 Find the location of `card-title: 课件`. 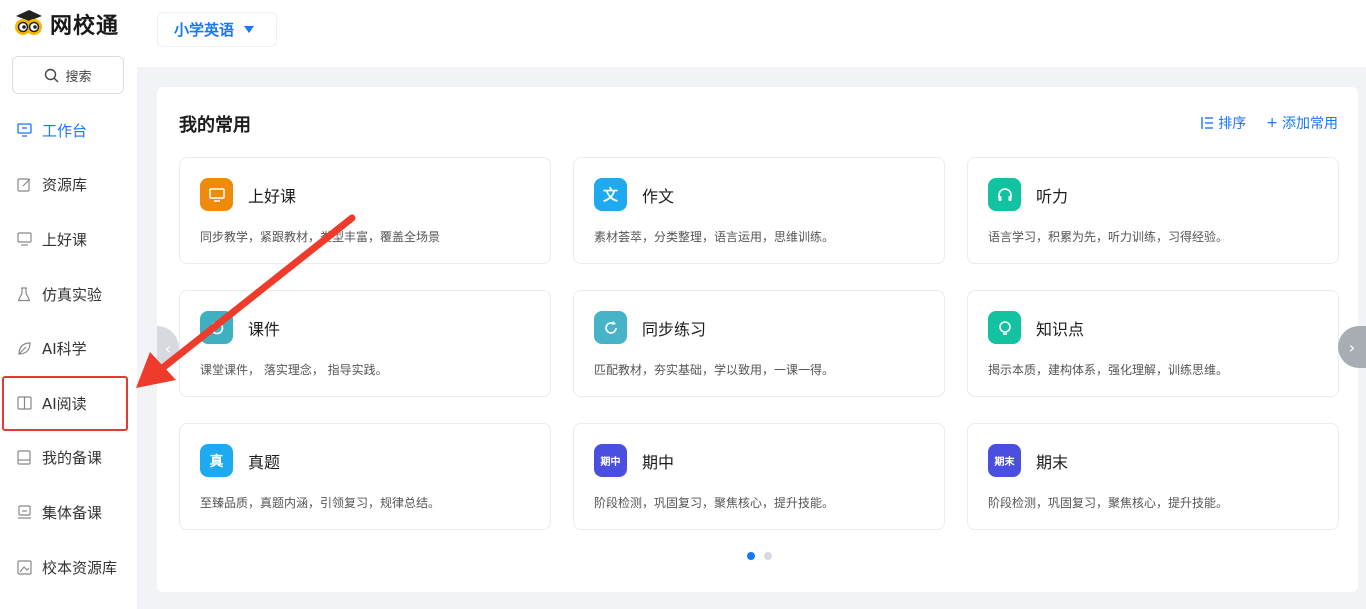

card-title: 课件 is located at coordinates (264, 329).